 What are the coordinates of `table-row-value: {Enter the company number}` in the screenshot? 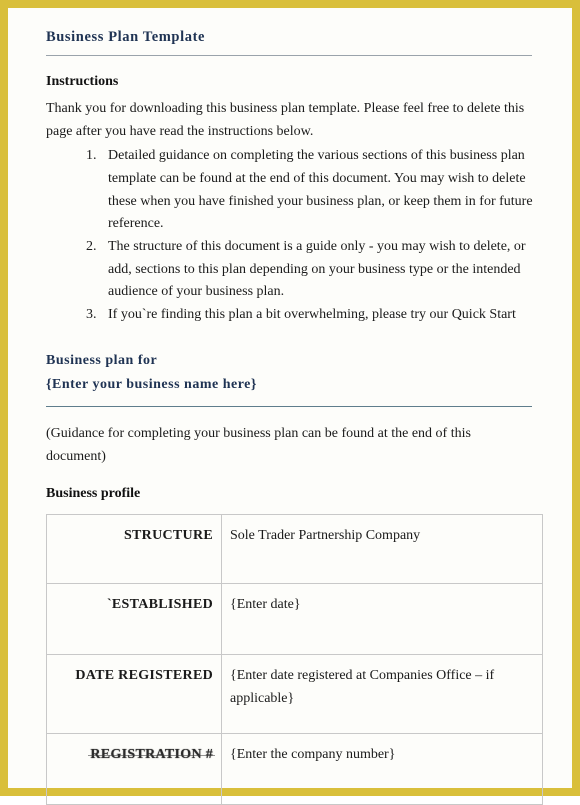 It's located at (382, 769).